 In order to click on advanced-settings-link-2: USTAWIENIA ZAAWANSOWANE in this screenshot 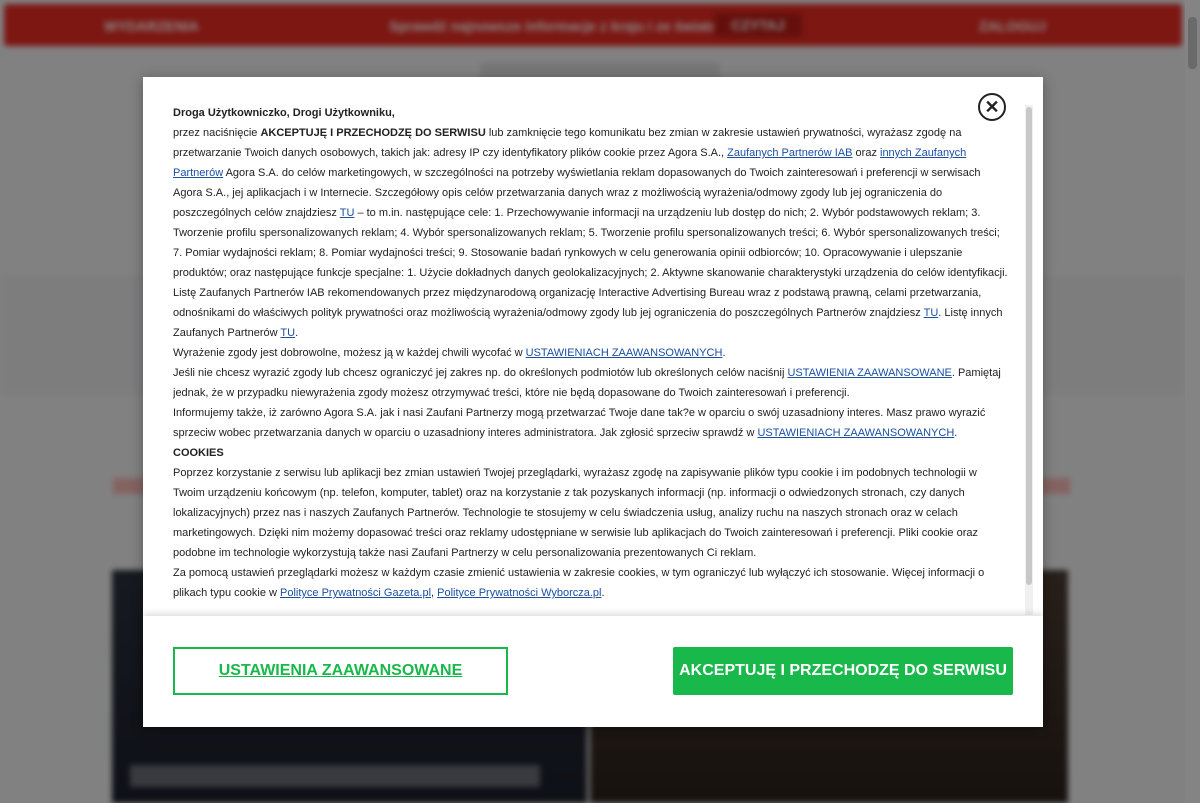, I will do `click(869, 373)`.